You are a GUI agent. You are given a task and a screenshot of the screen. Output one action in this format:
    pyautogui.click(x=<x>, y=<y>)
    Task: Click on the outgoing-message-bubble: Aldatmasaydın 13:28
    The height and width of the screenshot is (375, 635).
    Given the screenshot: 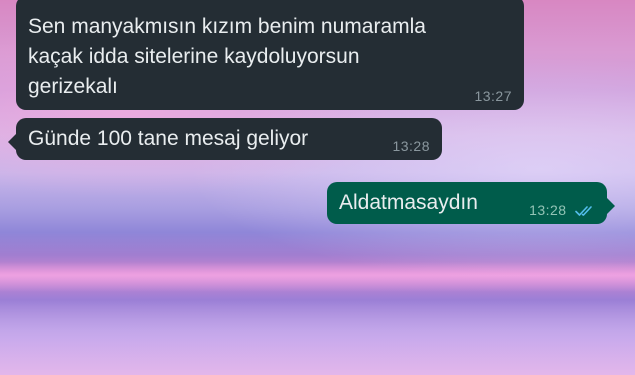 What is the action you would take?
    pyautogui.click(x=471, y=203)
    